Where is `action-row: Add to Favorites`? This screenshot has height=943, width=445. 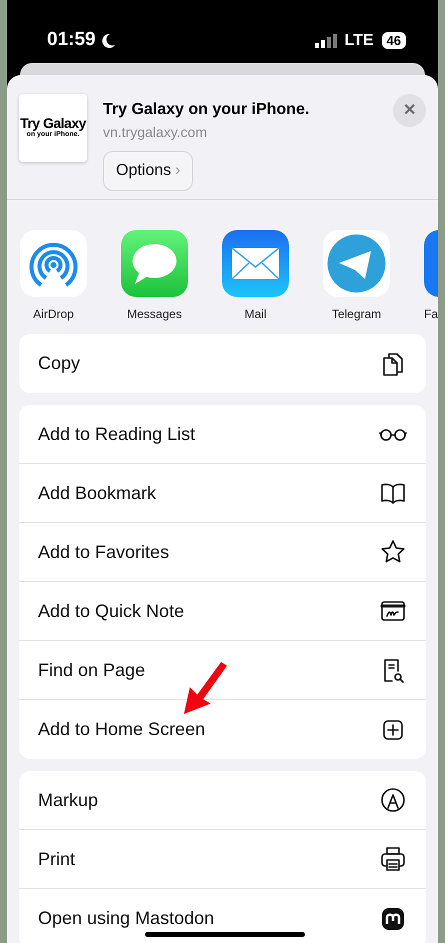 action-row: Add to Favorites is located at coordinates (222, 552).